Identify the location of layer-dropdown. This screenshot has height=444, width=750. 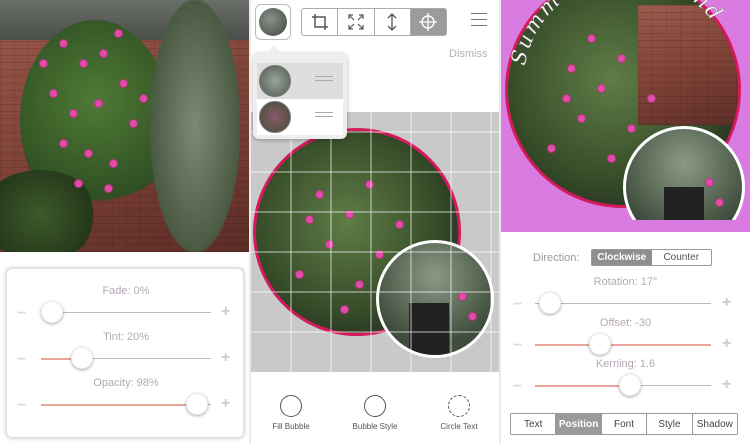
(300, 92).